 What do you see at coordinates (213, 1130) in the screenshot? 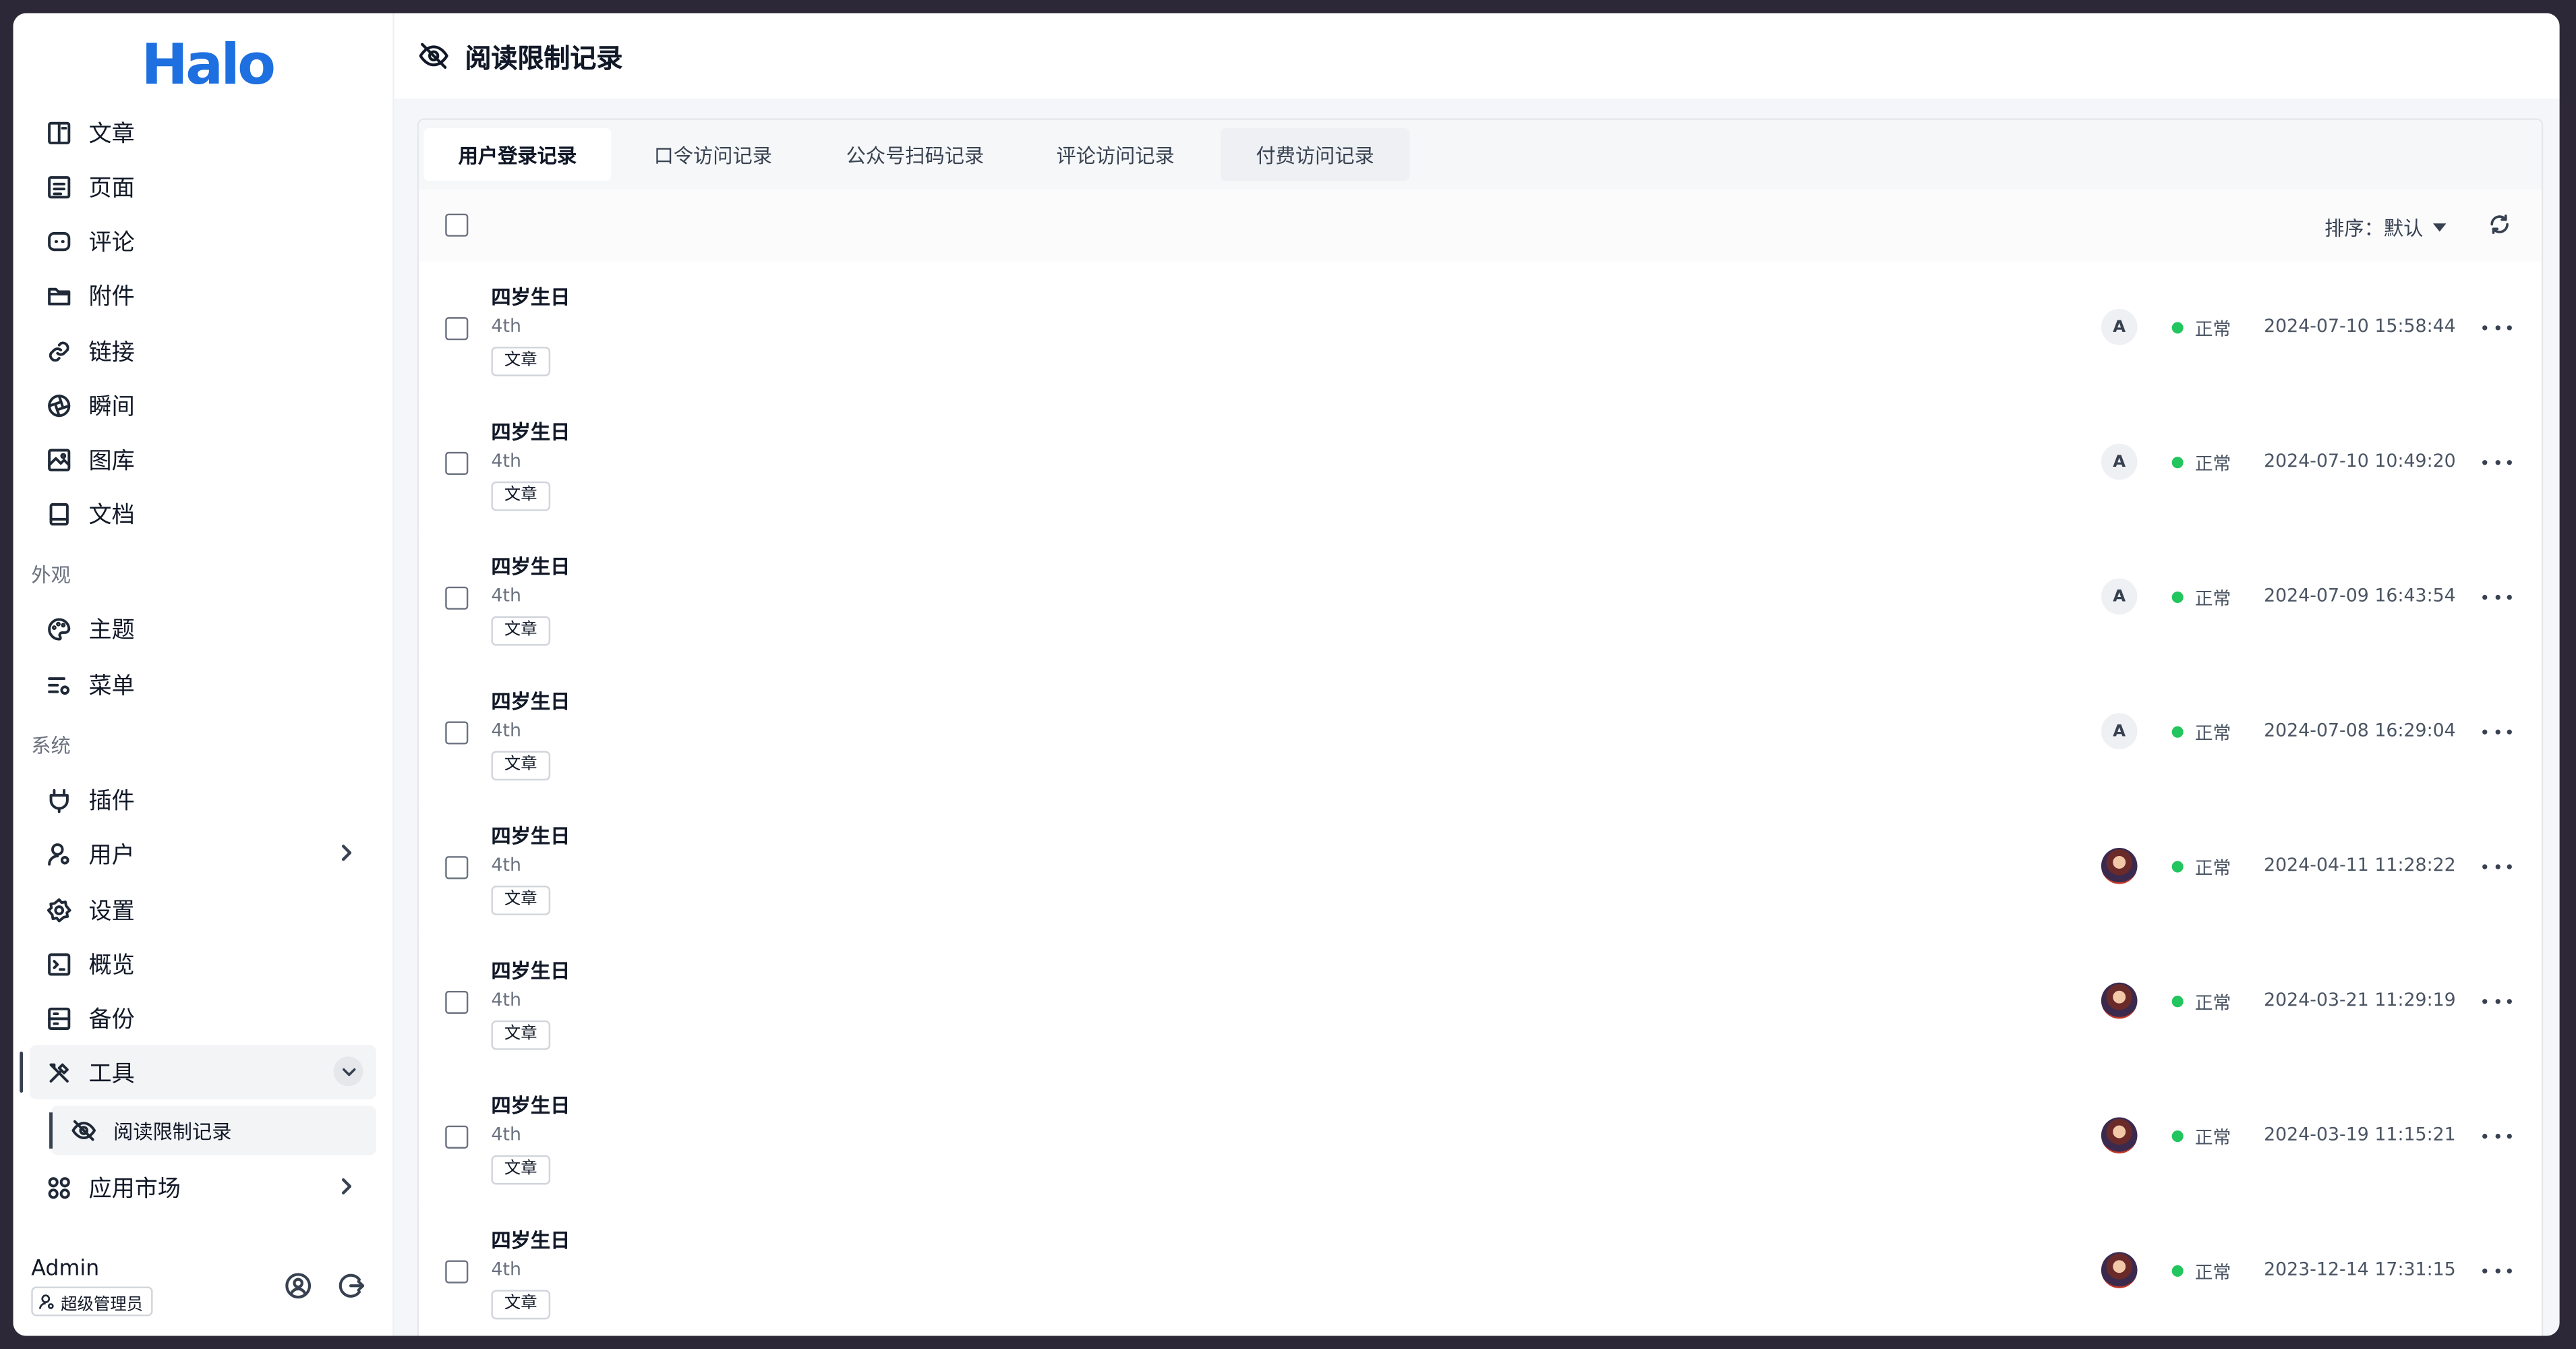
I see `sidebar-subitem-read-limit-records: 阅读限制记录` at bounding box center [213, 1130].